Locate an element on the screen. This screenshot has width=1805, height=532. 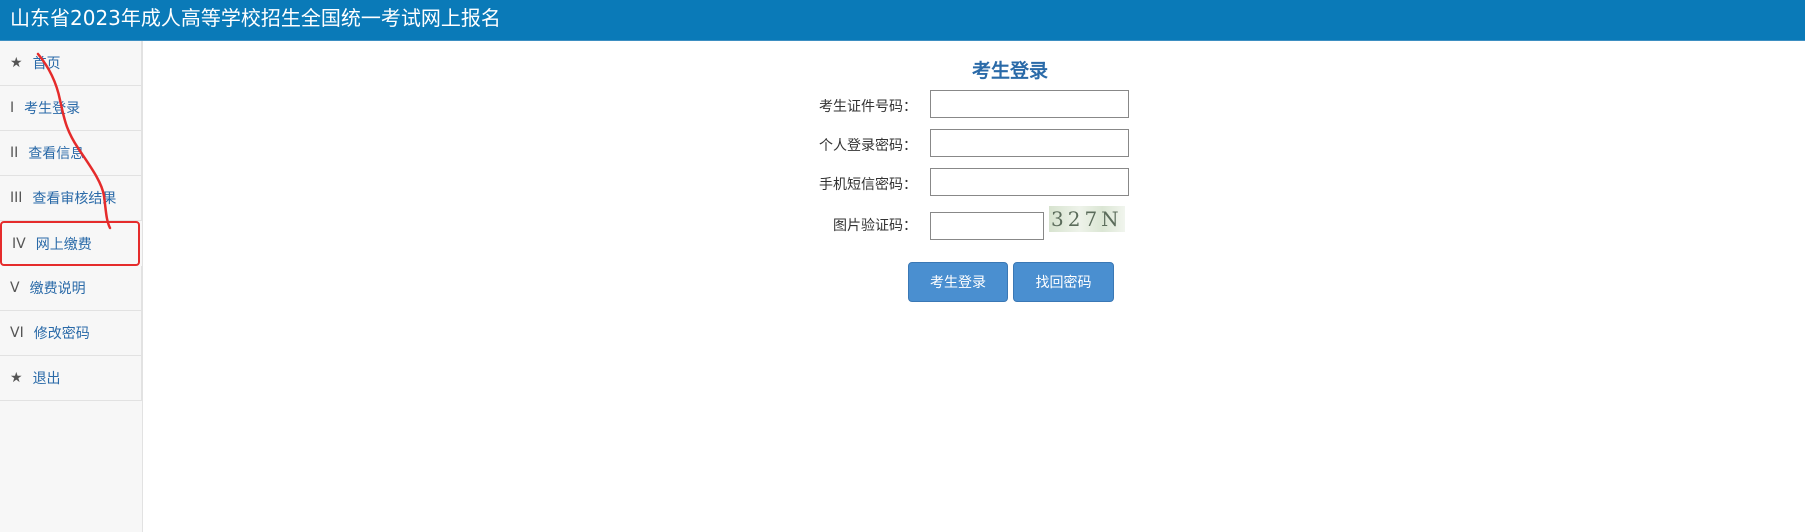
id-number-label: 考生证件号码： is located at coordinates (868, 107).